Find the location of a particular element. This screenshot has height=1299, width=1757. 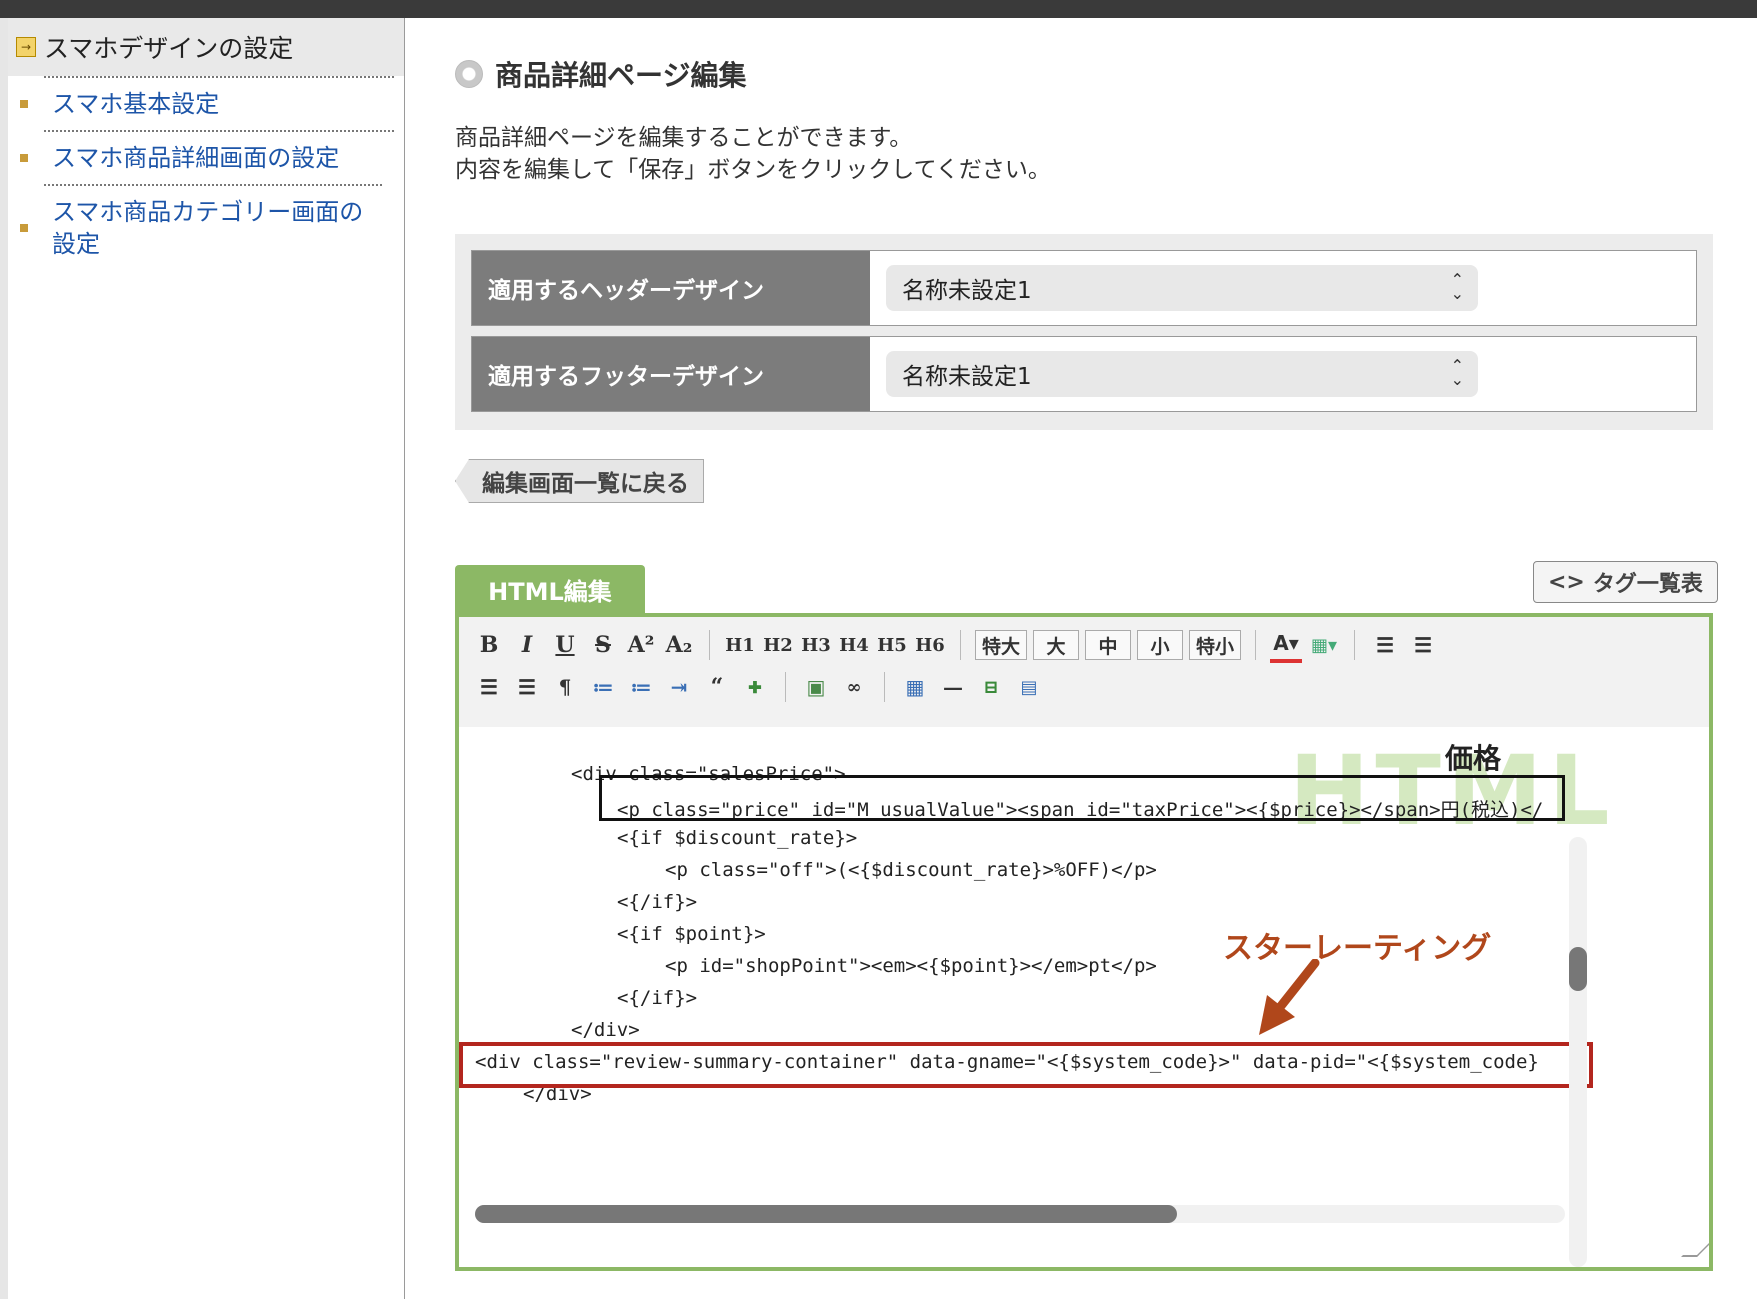

h6-button: H6 is located at coordinates (930, 645).